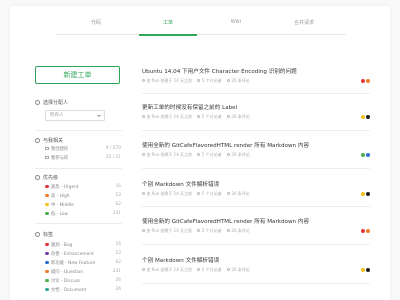 Image resolution: width=400 pixels, height=300 pixels. What do you see at coordinates (244, 107) in the screenshot?
I see `issue-title: 更新工单的时候没有保留之前的 Label` at bounding box center [244, 107].